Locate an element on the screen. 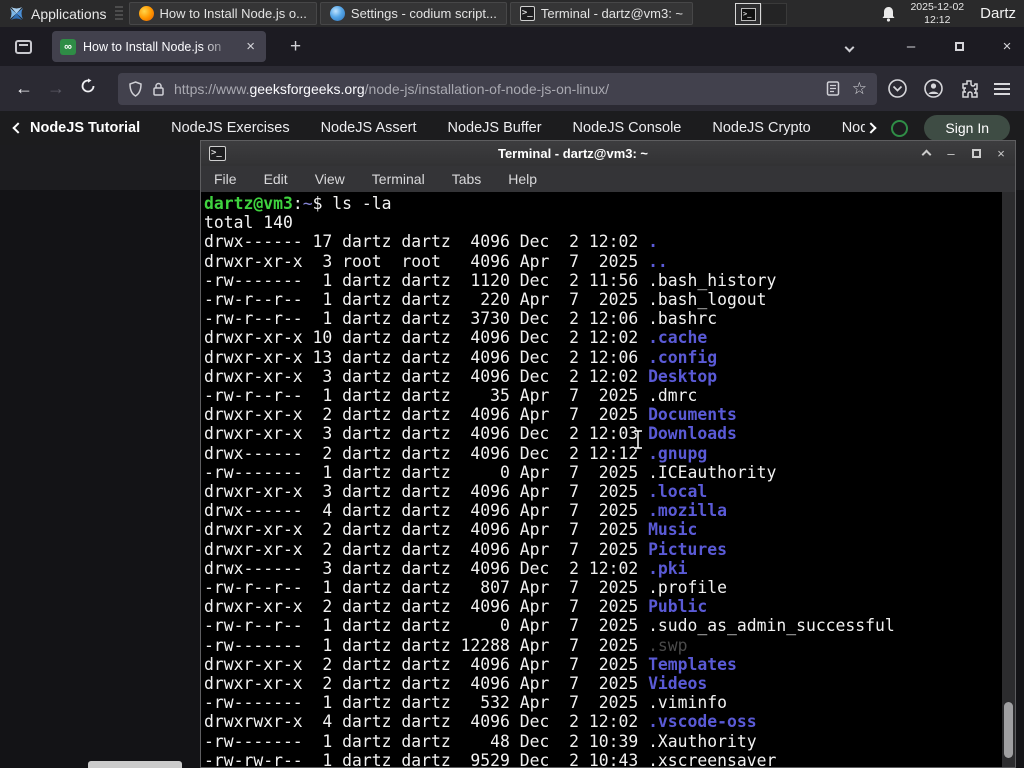  terminal-menu-file: File is located at coordinates (225, 179).